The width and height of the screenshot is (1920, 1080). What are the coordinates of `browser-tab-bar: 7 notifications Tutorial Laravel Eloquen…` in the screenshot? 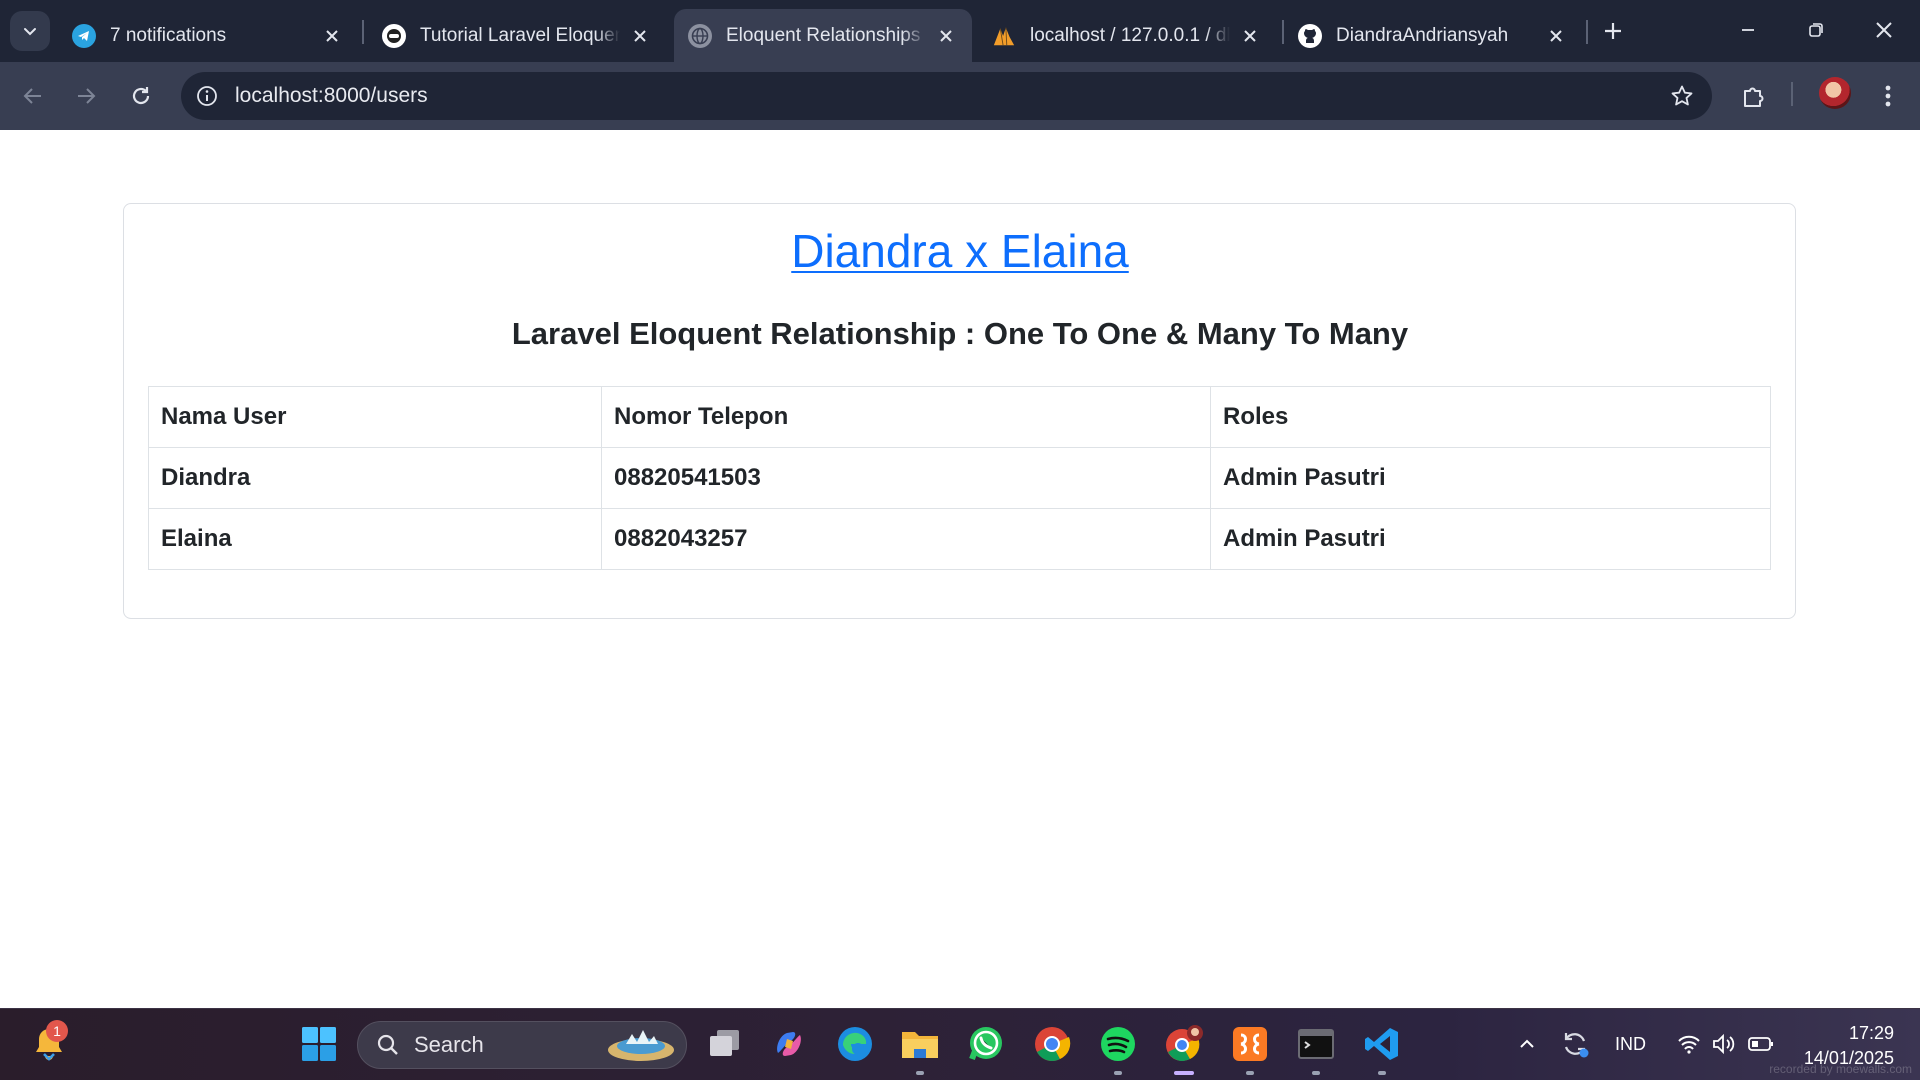 It's located at (960, 31).